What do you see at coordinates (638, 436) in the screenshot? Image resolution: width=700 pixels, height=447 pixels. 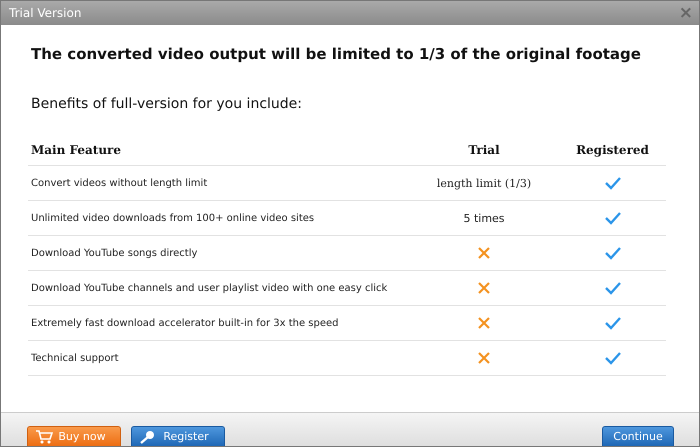 I see `continue-button: Continue` at bounding box center [638, 436].